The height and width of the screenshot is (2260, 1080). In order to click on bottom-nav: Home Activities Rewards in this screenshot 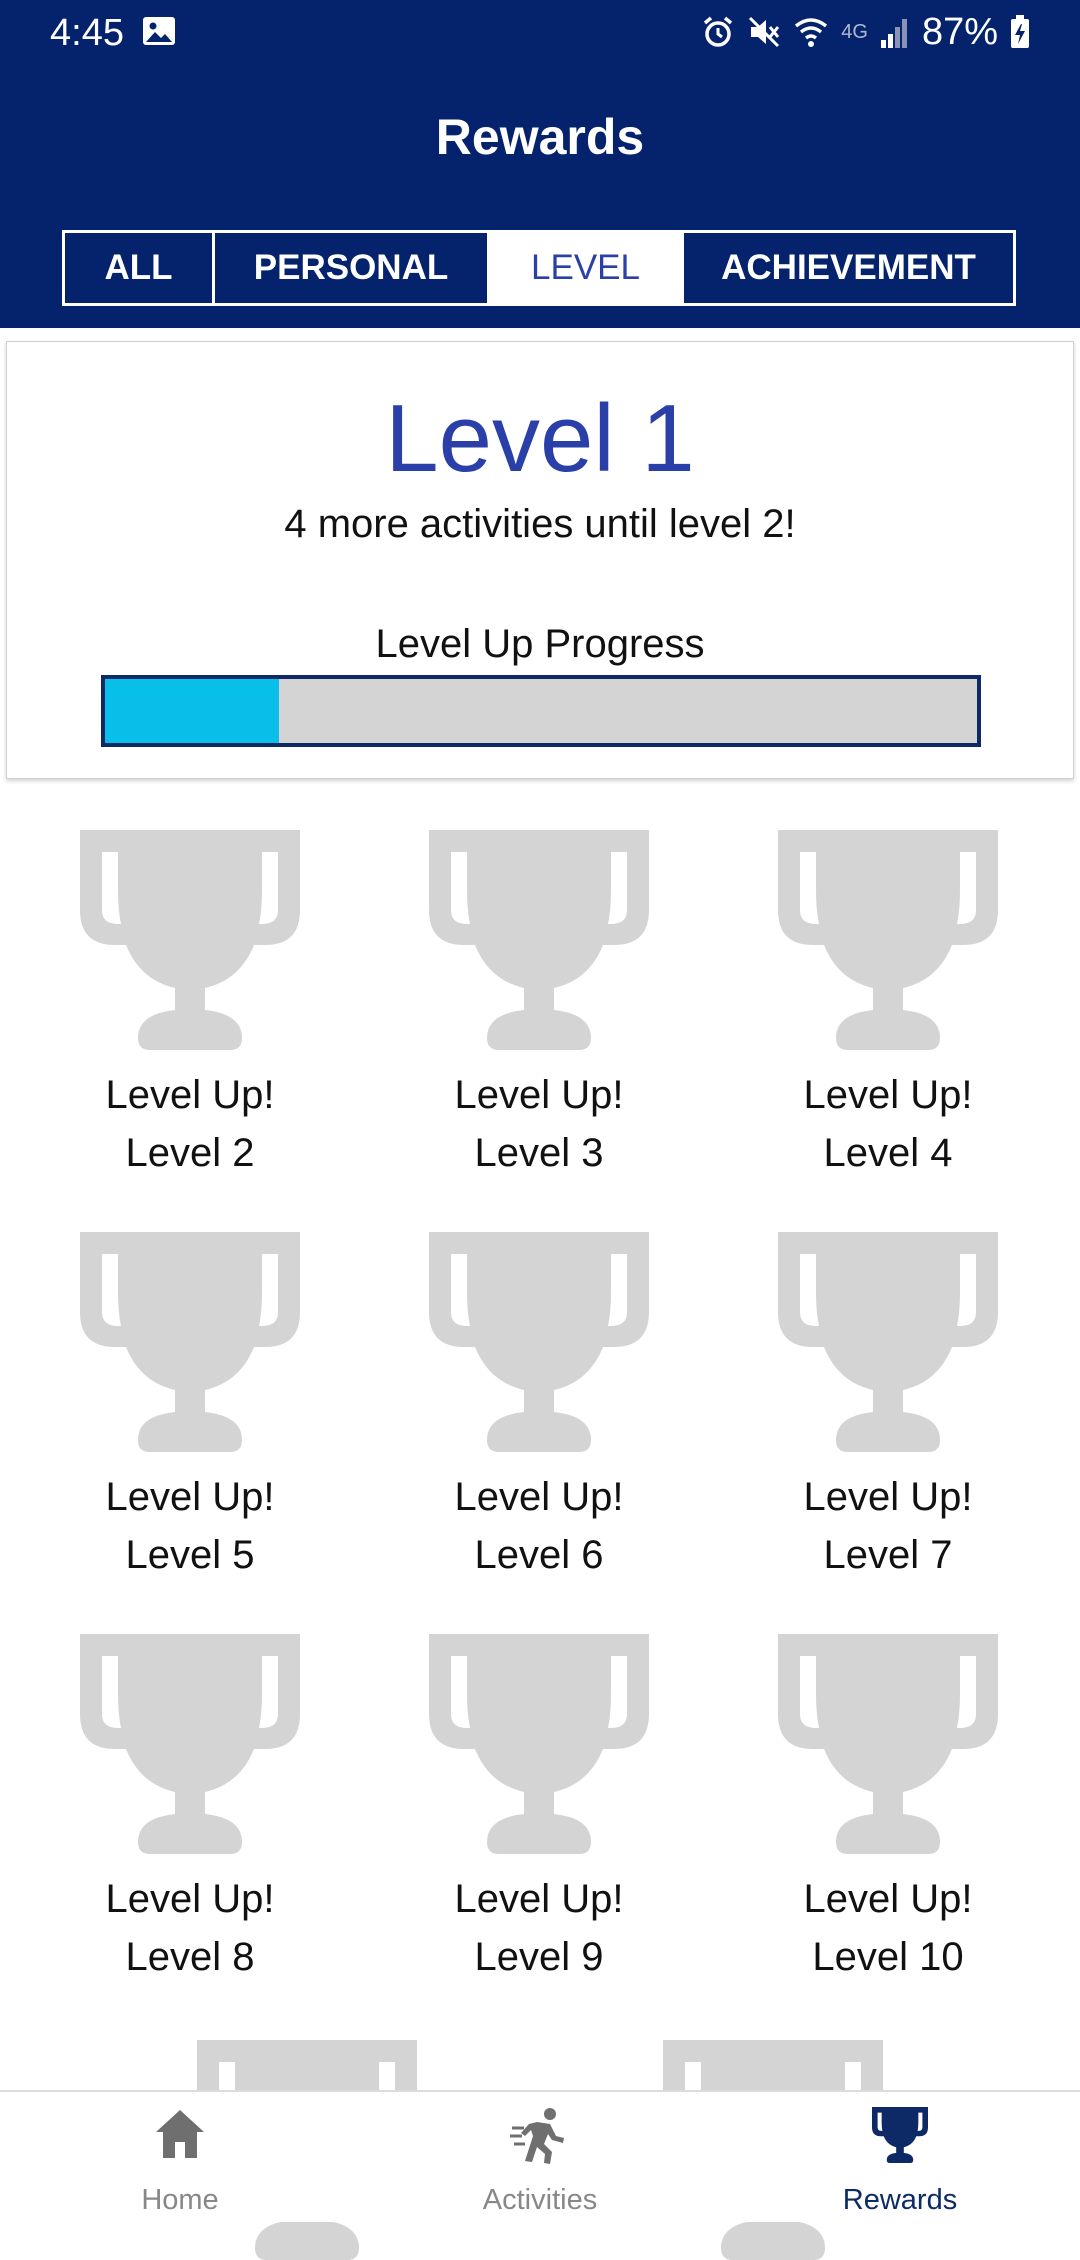, I will do `click(540, 2156)`.